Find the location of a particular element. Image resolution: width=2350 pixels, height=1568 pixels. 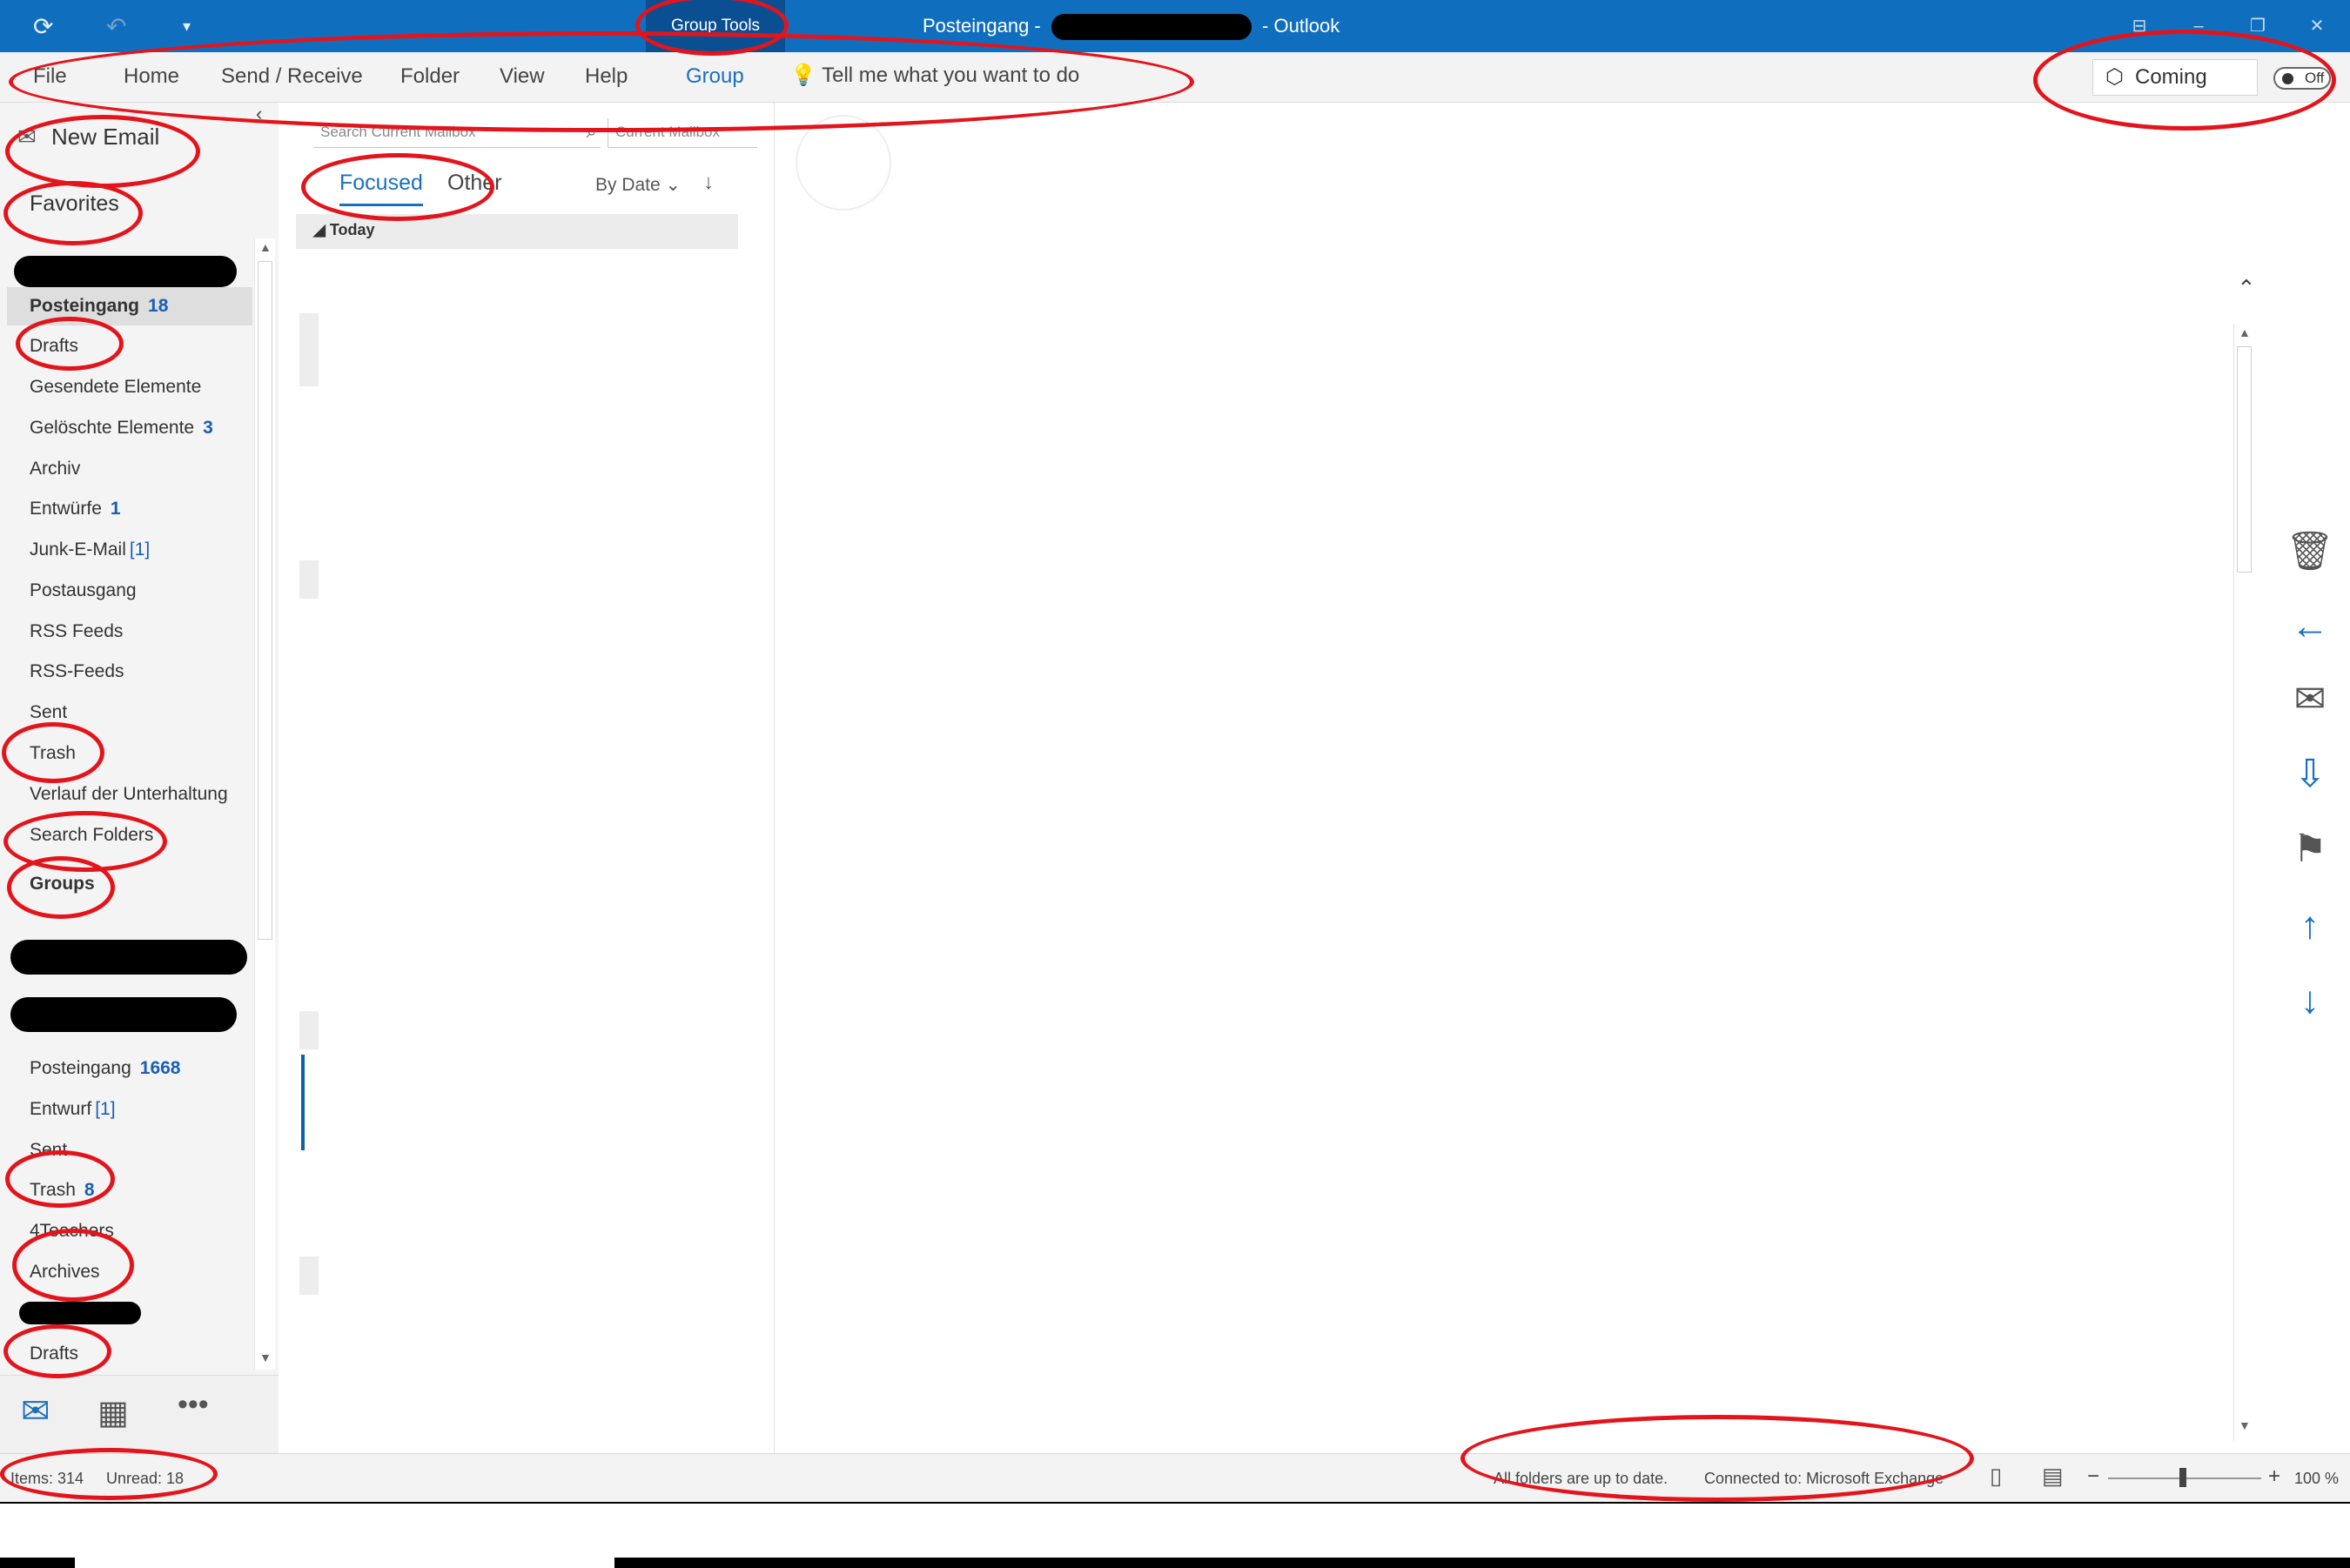

close-icon: ✕ is located at coordinates (2317, 26).